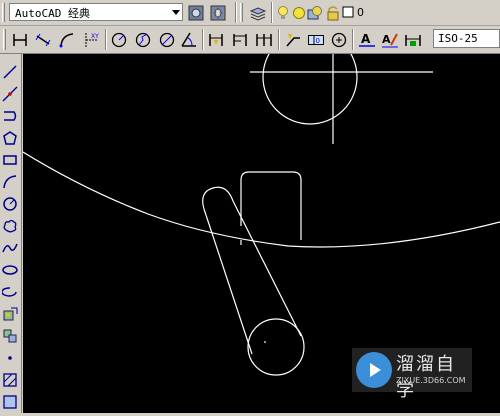  I want to click on jogged-dim-icon, so click(143, 40).